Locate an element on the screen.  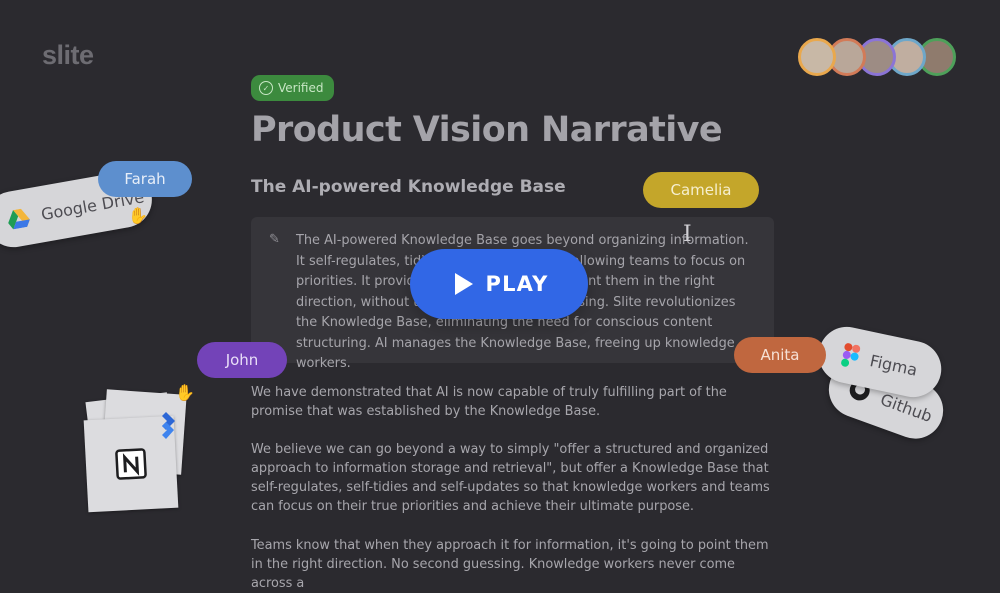
verified-badge: ✓ Verified is located at coordinates (292, 88).